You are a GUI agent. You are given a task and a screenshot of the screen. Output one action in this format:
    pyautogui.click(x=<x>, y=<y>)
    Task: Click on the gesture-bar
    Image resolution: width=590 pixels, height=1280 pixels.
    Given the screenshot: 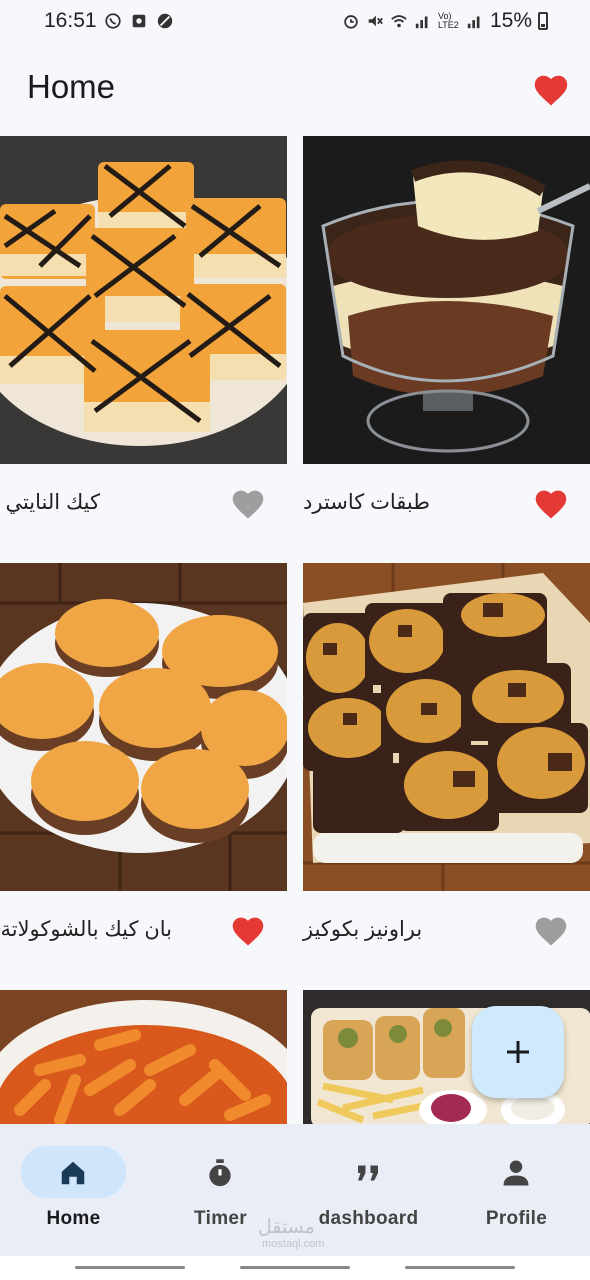 What is the action you would take?
    pyautogui.click(x=295, y=1268)
    